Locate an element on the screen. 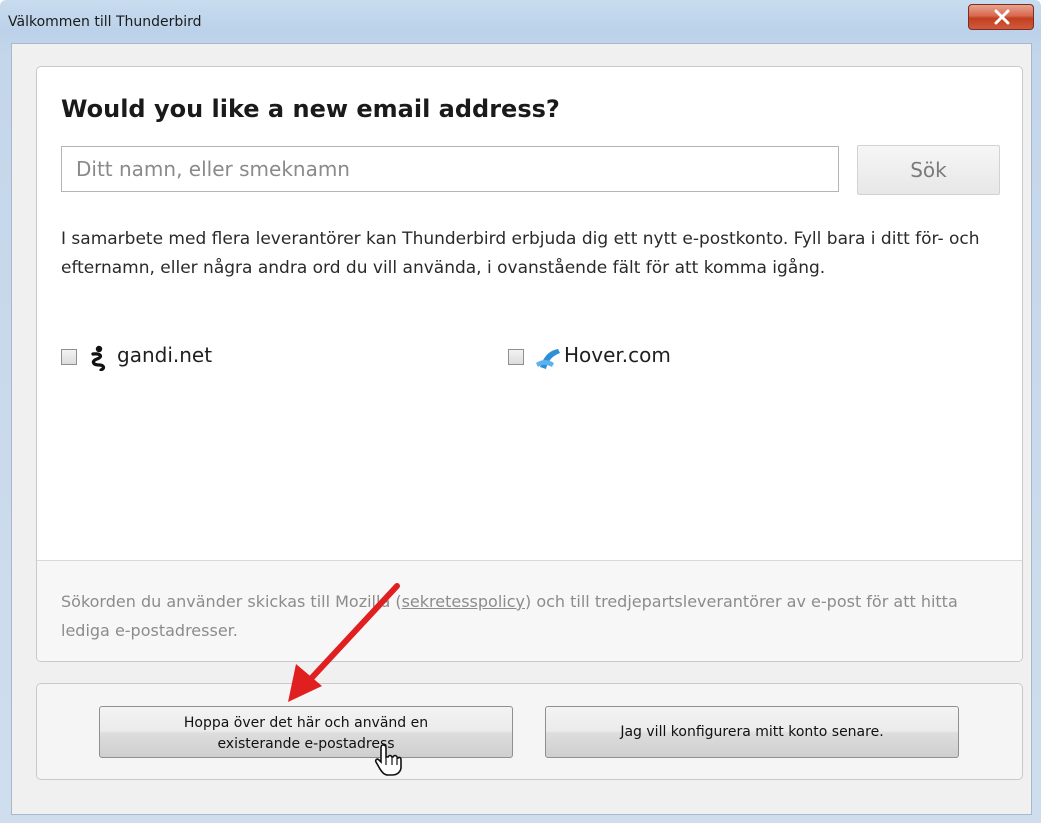 The image size is (1041, 823). provider-hover-checkbox is located at coordinates (516, 357).